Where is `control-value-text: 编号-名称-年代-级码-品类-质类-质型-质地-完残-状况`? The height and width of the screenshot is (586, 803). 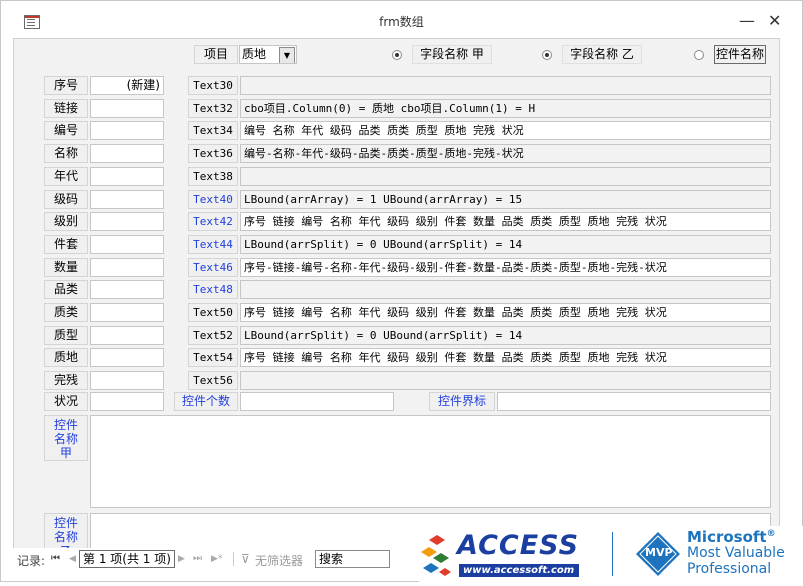
control-value-text: 编号-名称-年代-级码-品类-质类-质型-质地-完残-状况 is located at coordinates (505, 153).